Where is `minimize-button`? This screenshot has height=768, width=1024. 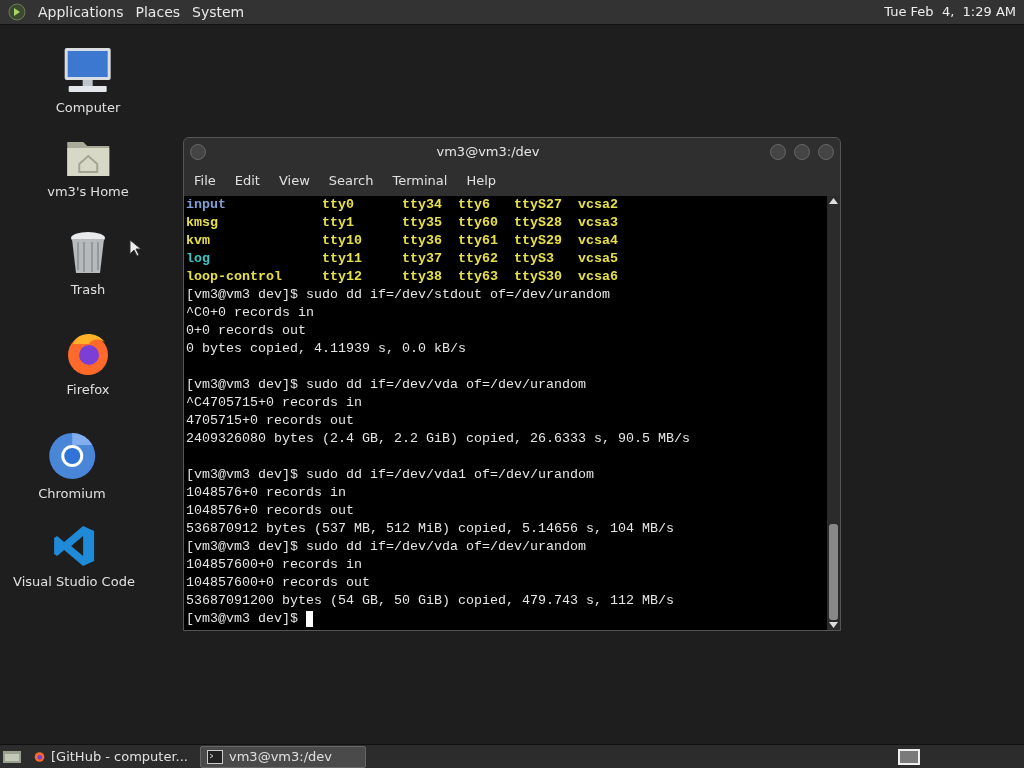 minimize-button is located at coordinates (778, 152).